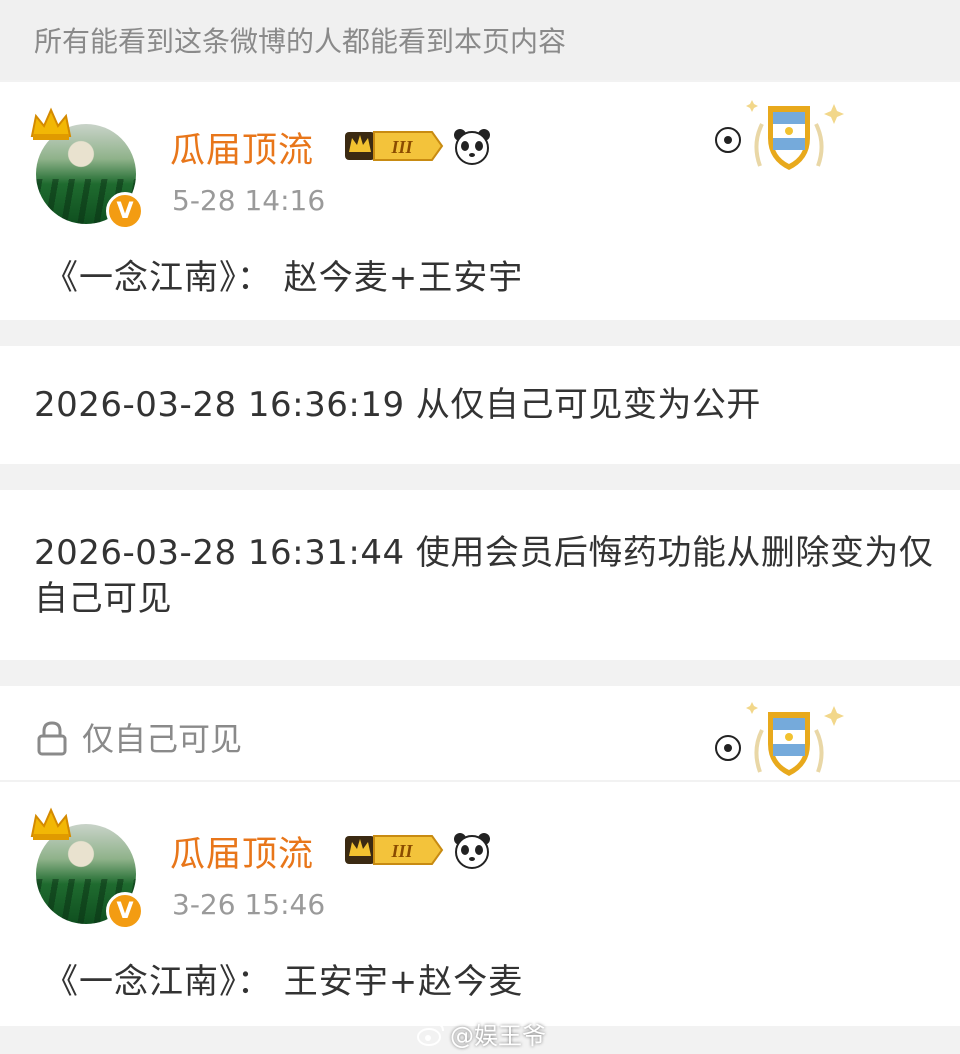  I want to click on post-text: 《一念江南》： 赵今麦+王安宇, so click(284, 278).